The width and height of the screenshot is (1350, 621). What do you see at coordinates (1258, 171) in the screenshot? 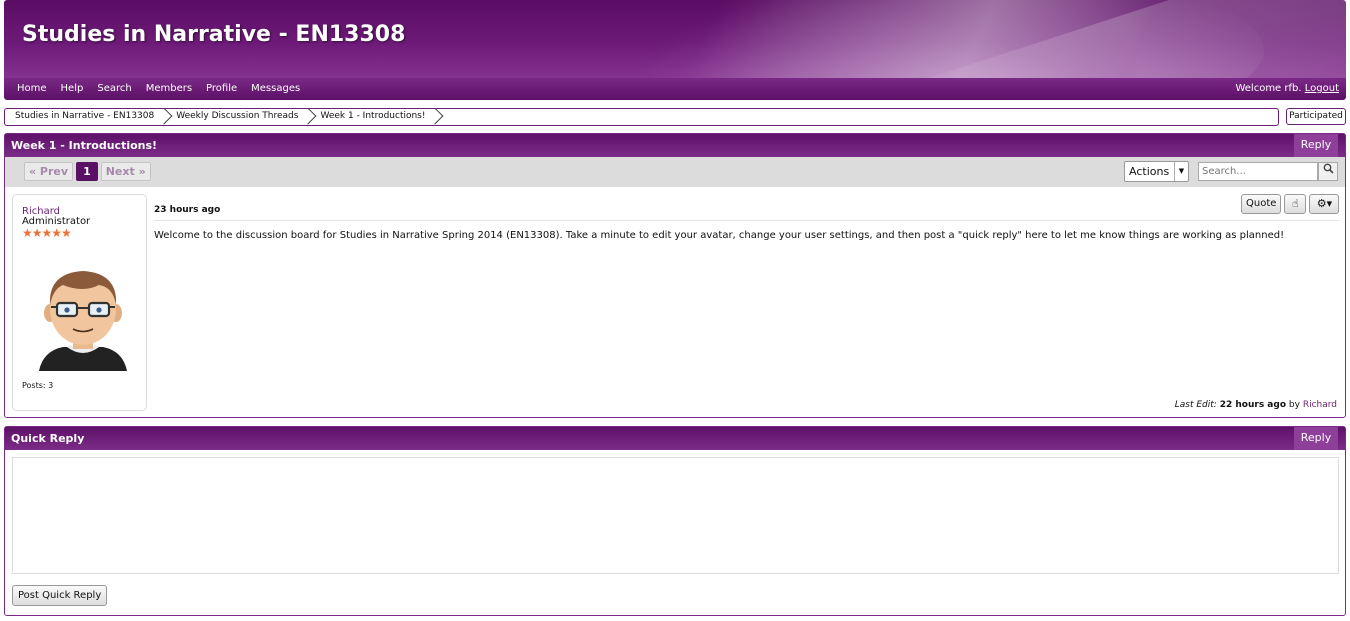
I see `thread-search-input` at bounding box center [1258, 171].